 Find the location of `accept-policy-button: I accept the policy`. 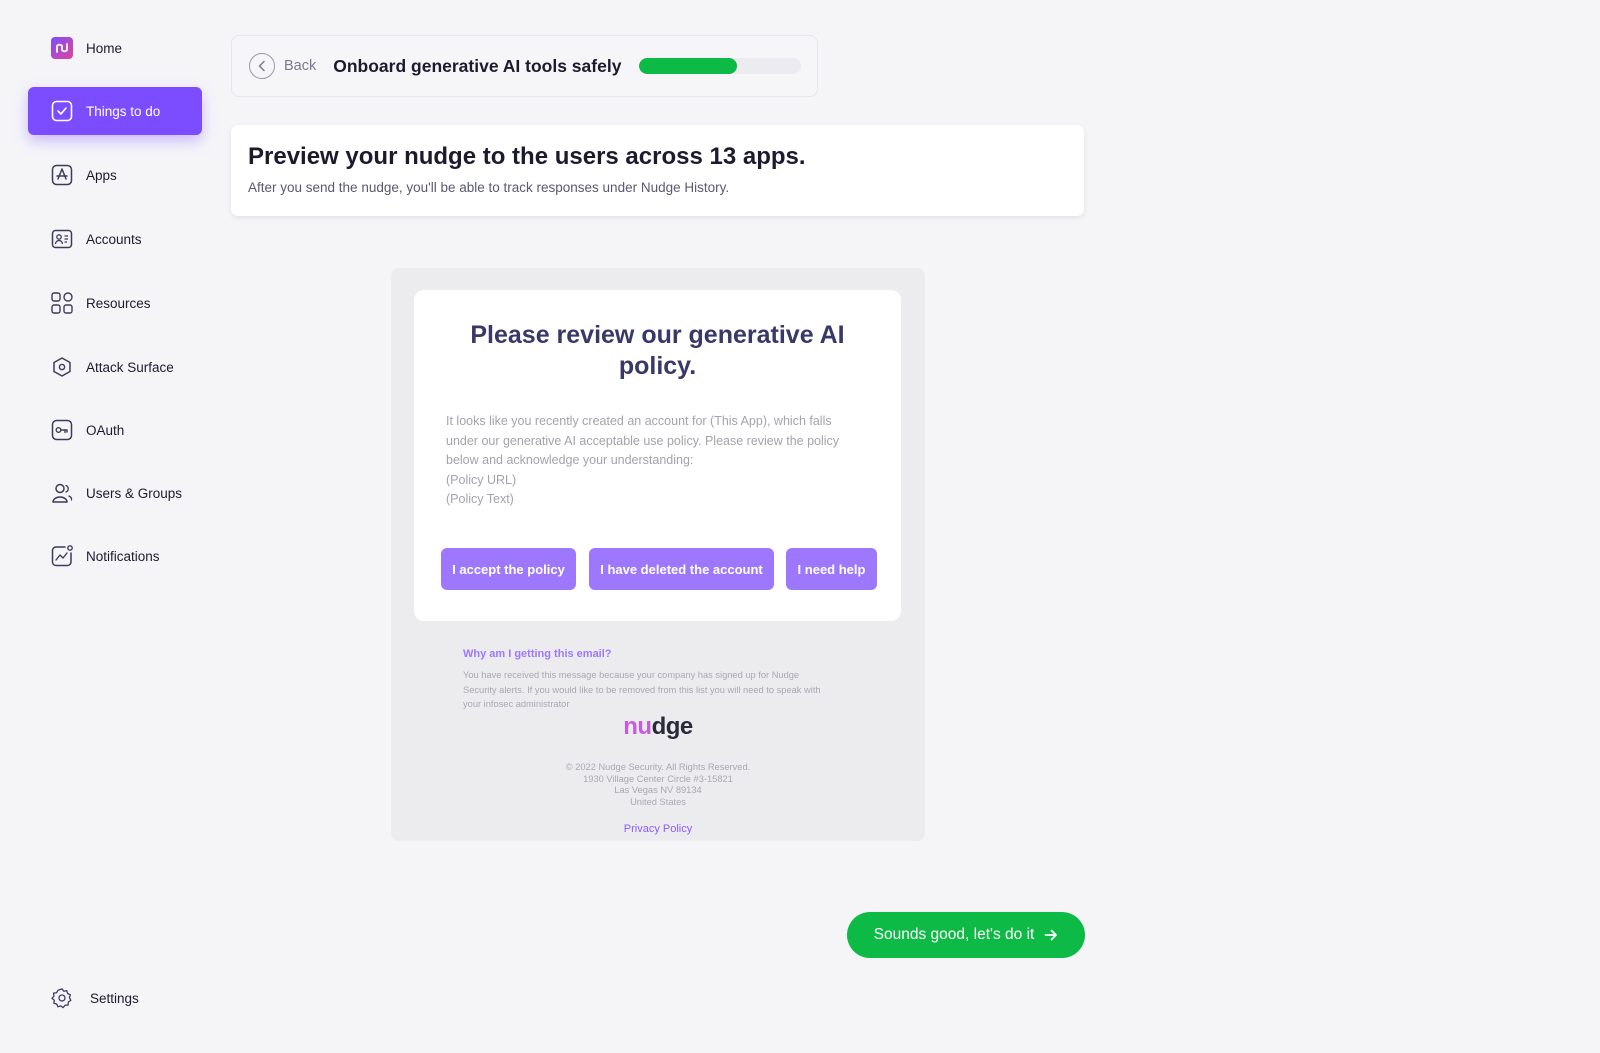

accept-policy-button: I accept the policy is located at coordinates (508, 569).